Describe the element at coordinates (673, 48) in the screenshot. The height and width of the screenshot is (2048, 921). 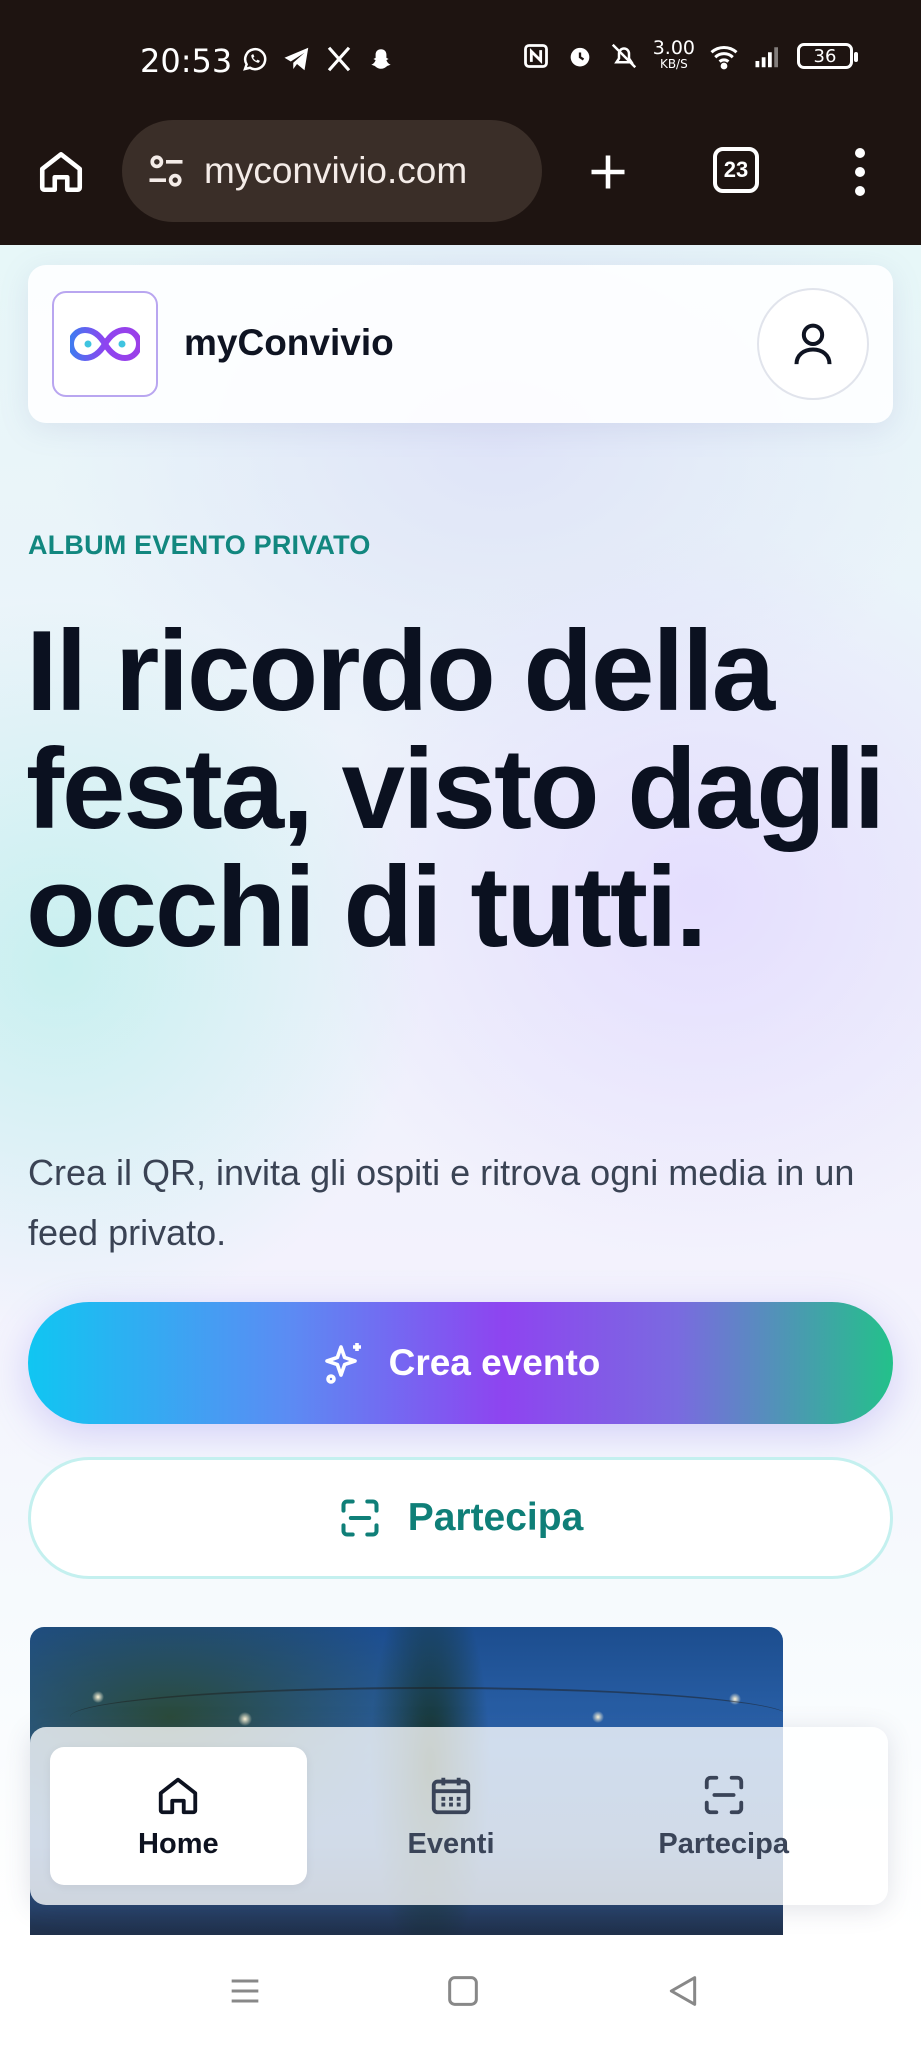
I see `network-speed-value: 3.00` at that location.